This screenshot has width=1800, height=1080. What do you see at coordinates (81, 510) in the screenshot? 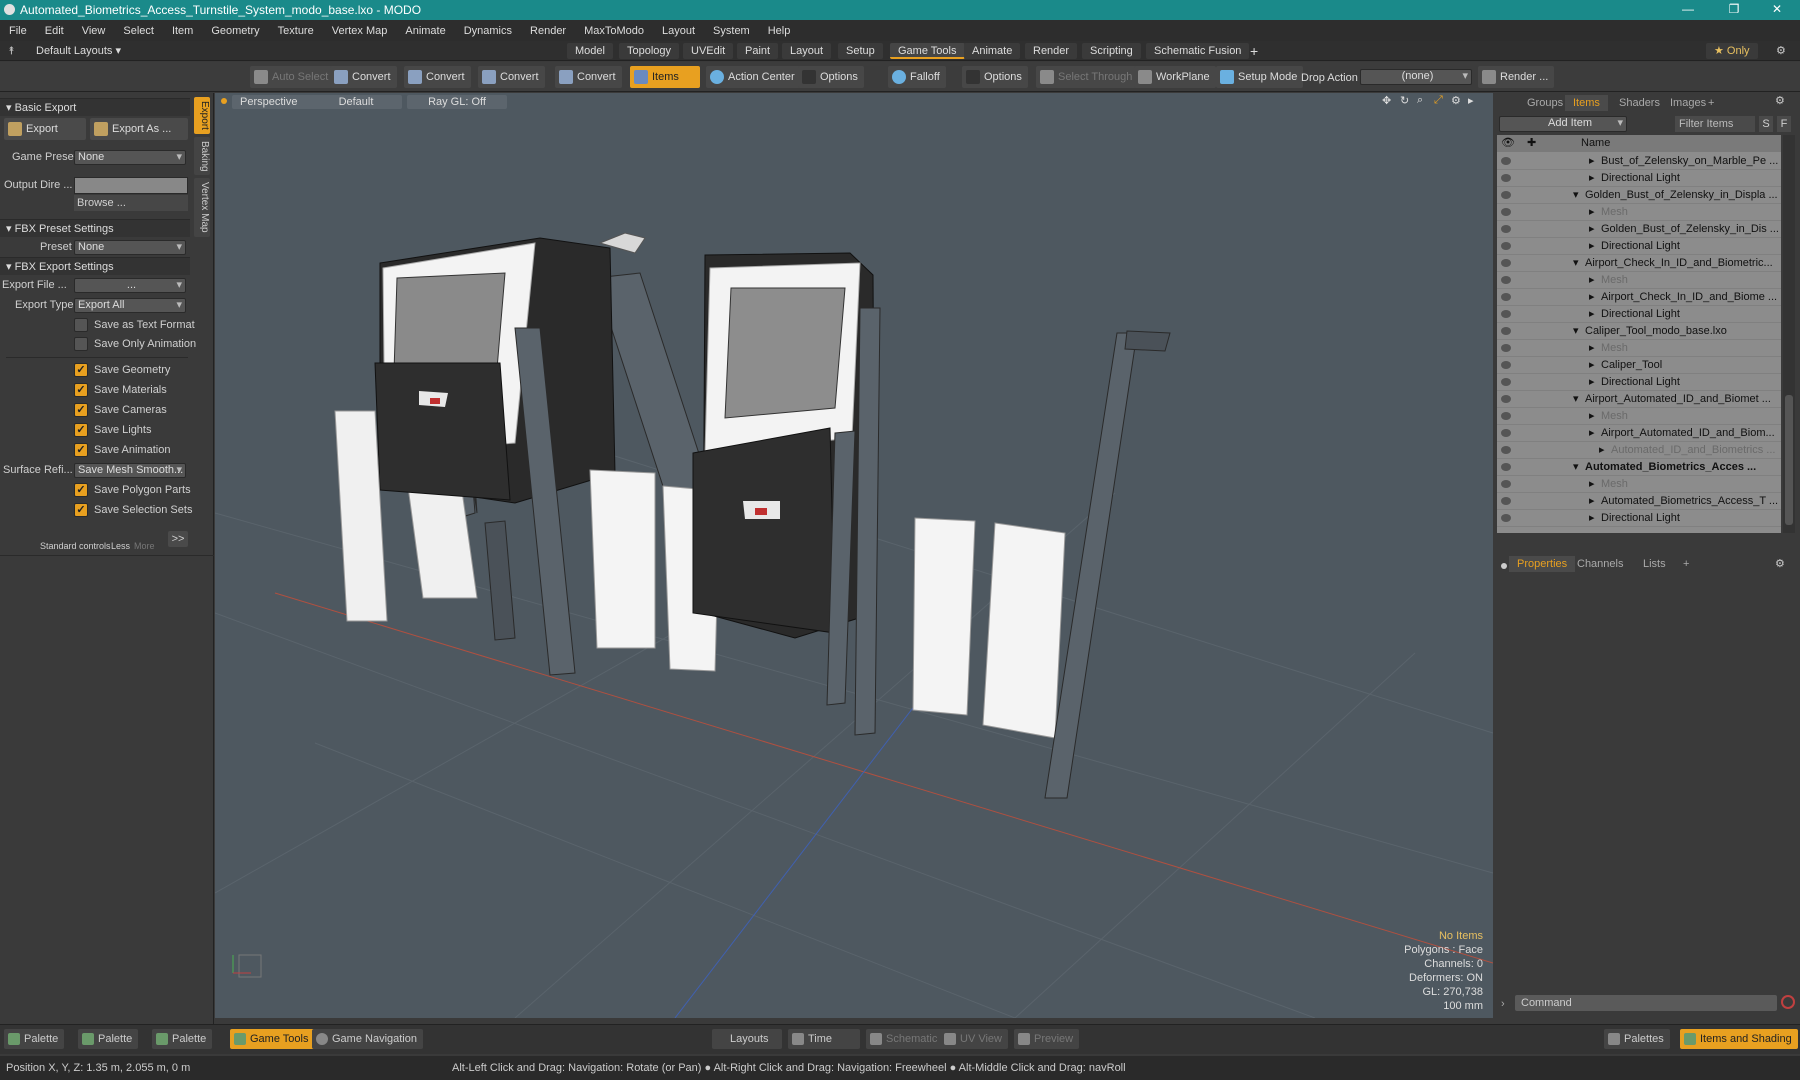
I see `save-selection-sets-checkbox: ✓` at bounding box center [81, 510].